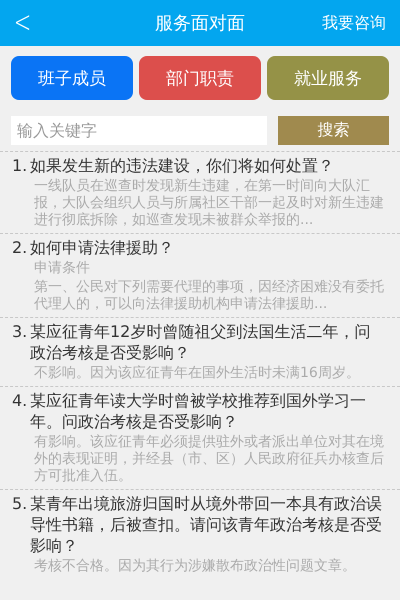 This screenshot has height=600, width=400. Describe the element at coordinates (139, 130) in the screenshot. I see `search-field: 输入关键字` at that location.